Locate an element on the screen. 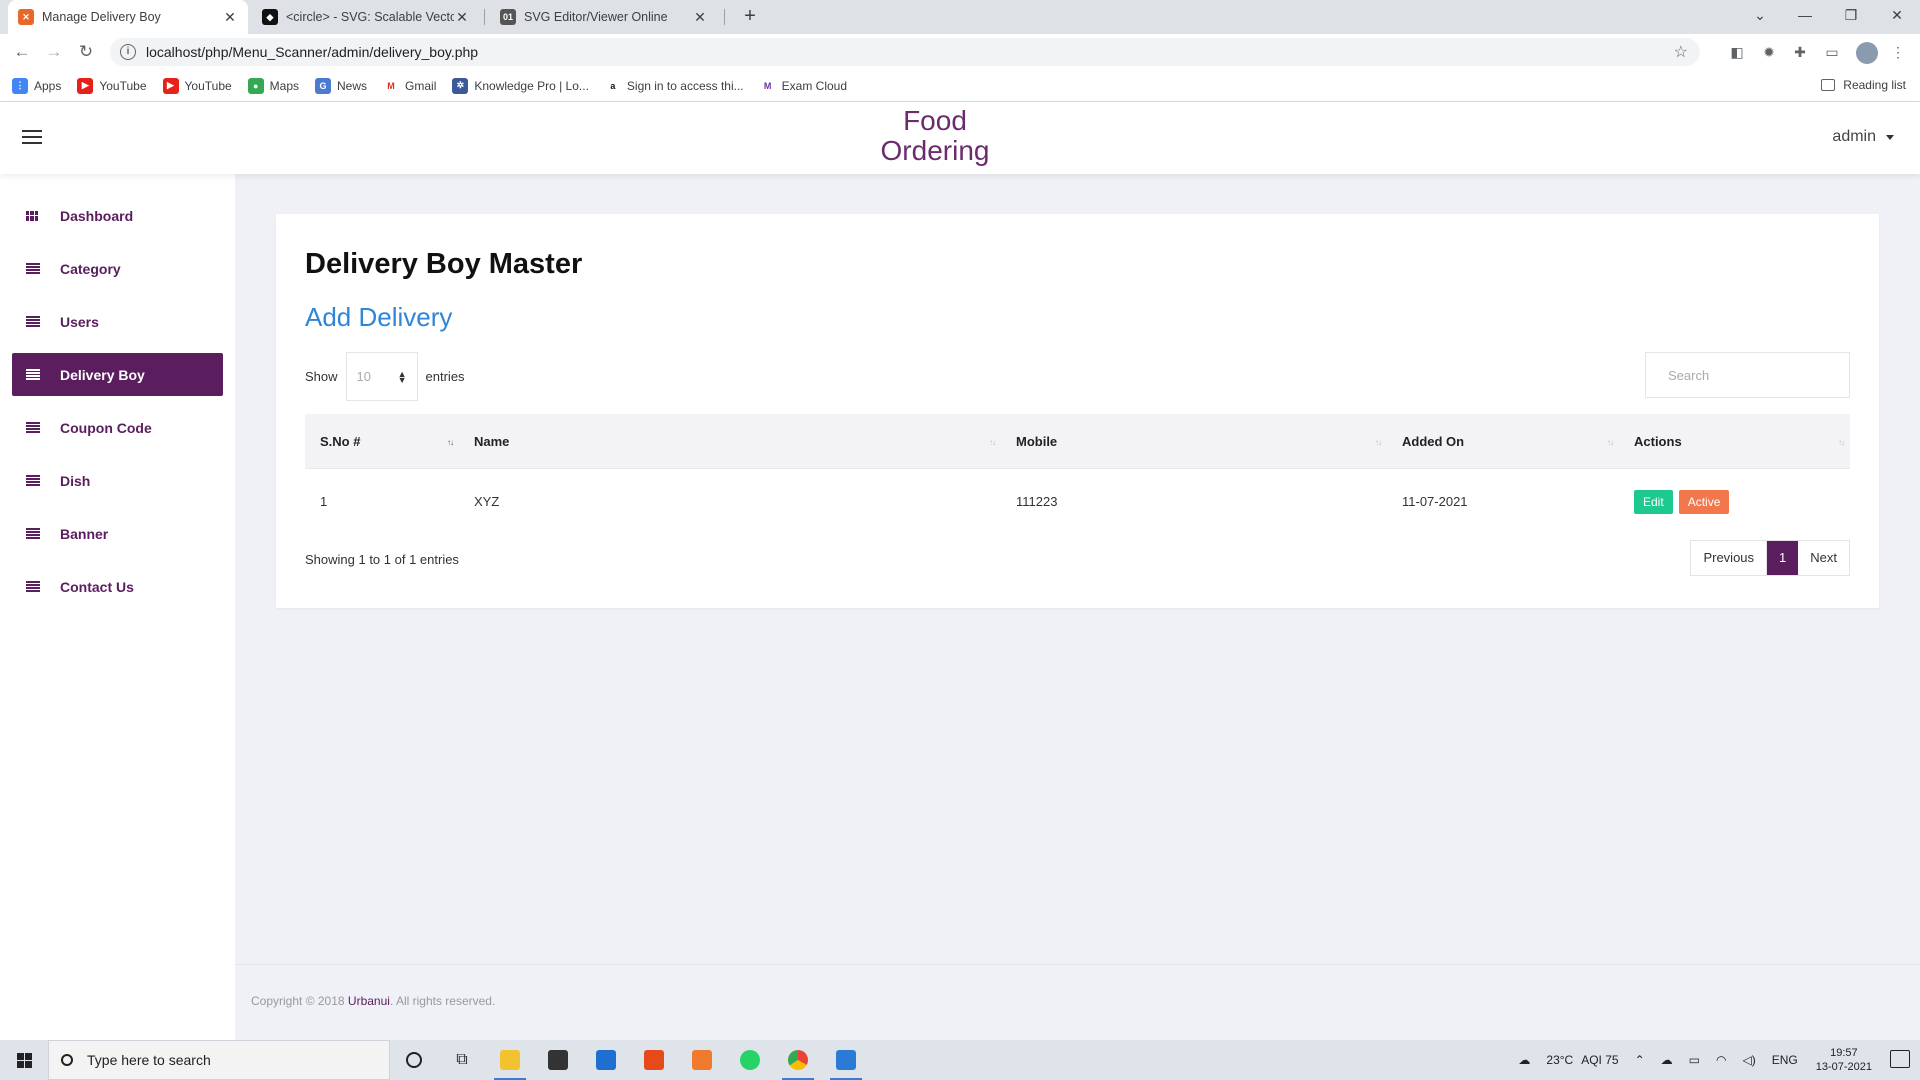 This screenshot has width=1920, height=1080. bookmark-news: G News is located at coordinates (341, 85).